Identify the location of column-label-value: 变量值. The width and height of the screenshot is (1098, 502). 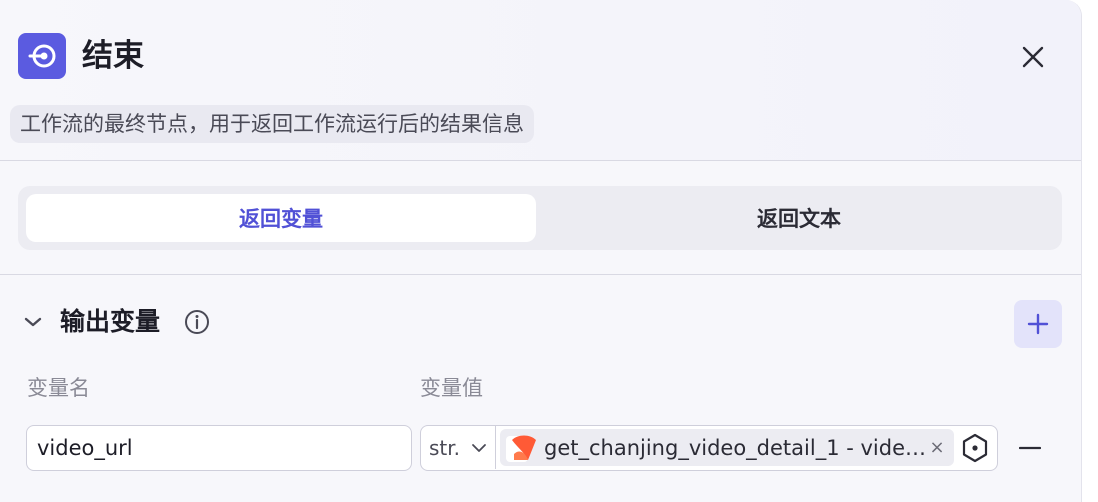
(451, 388).